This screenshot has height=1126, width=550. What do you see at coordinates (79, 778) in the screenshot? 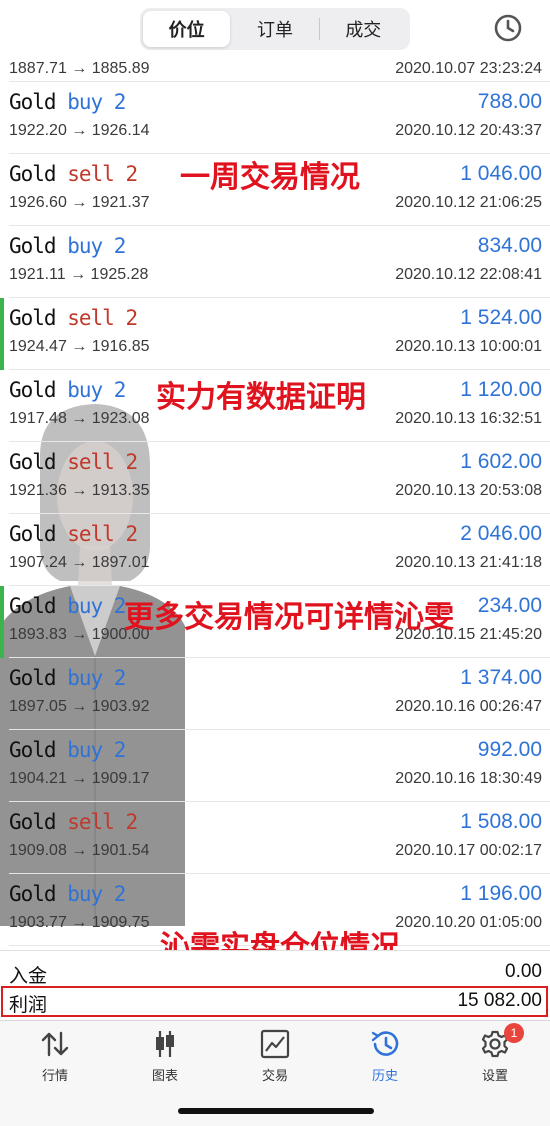
I see `trade-prices: 1904.21 → 1909.17` at bounding box center [79, 778].